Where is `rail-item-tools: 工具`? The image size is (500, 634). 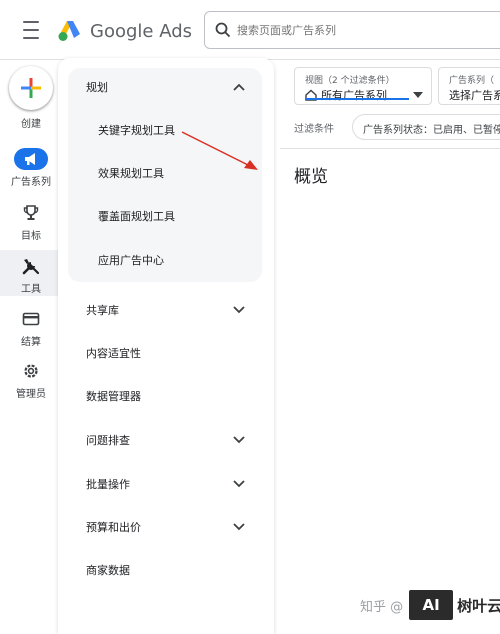 rail-item-tools: 工具 is located at coordinates (31, 273).